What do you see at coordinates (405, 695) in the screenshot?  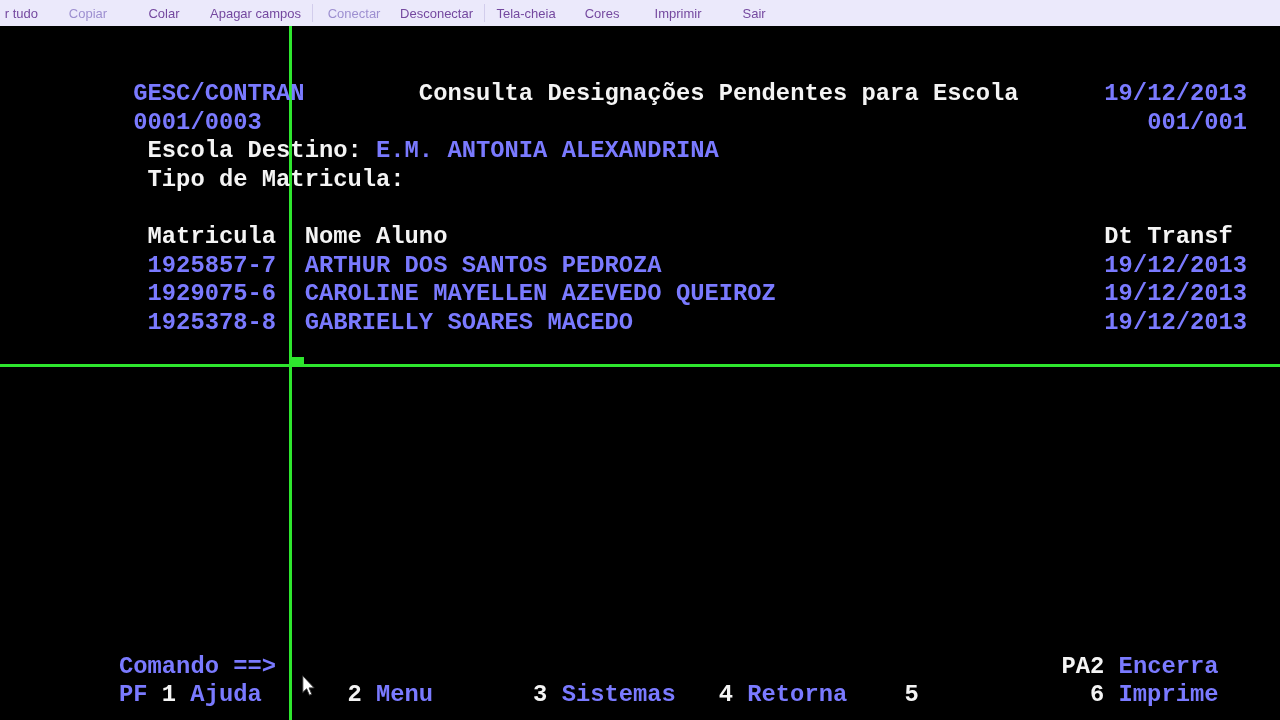 I see `key-label: Menu` at bounding box center [405, 695].